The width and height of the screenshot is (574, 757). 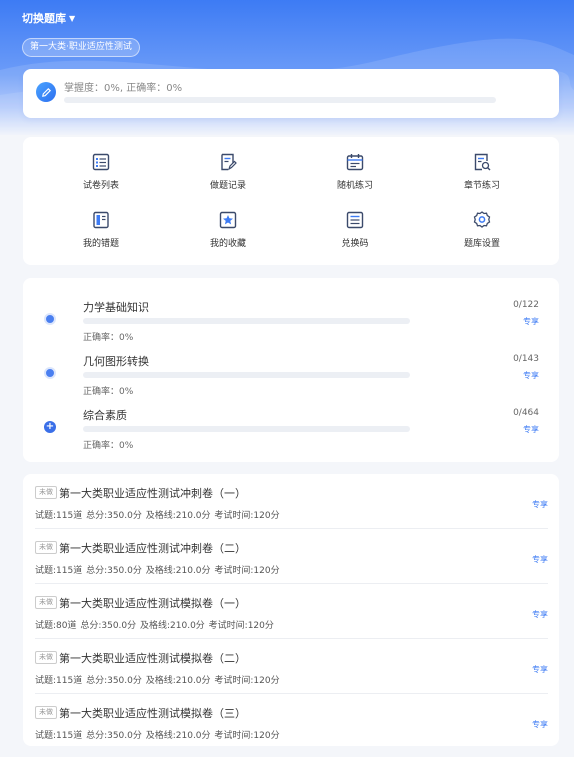 I want to click on chevron-down-icon: ▼, so click(x=72, y=18).